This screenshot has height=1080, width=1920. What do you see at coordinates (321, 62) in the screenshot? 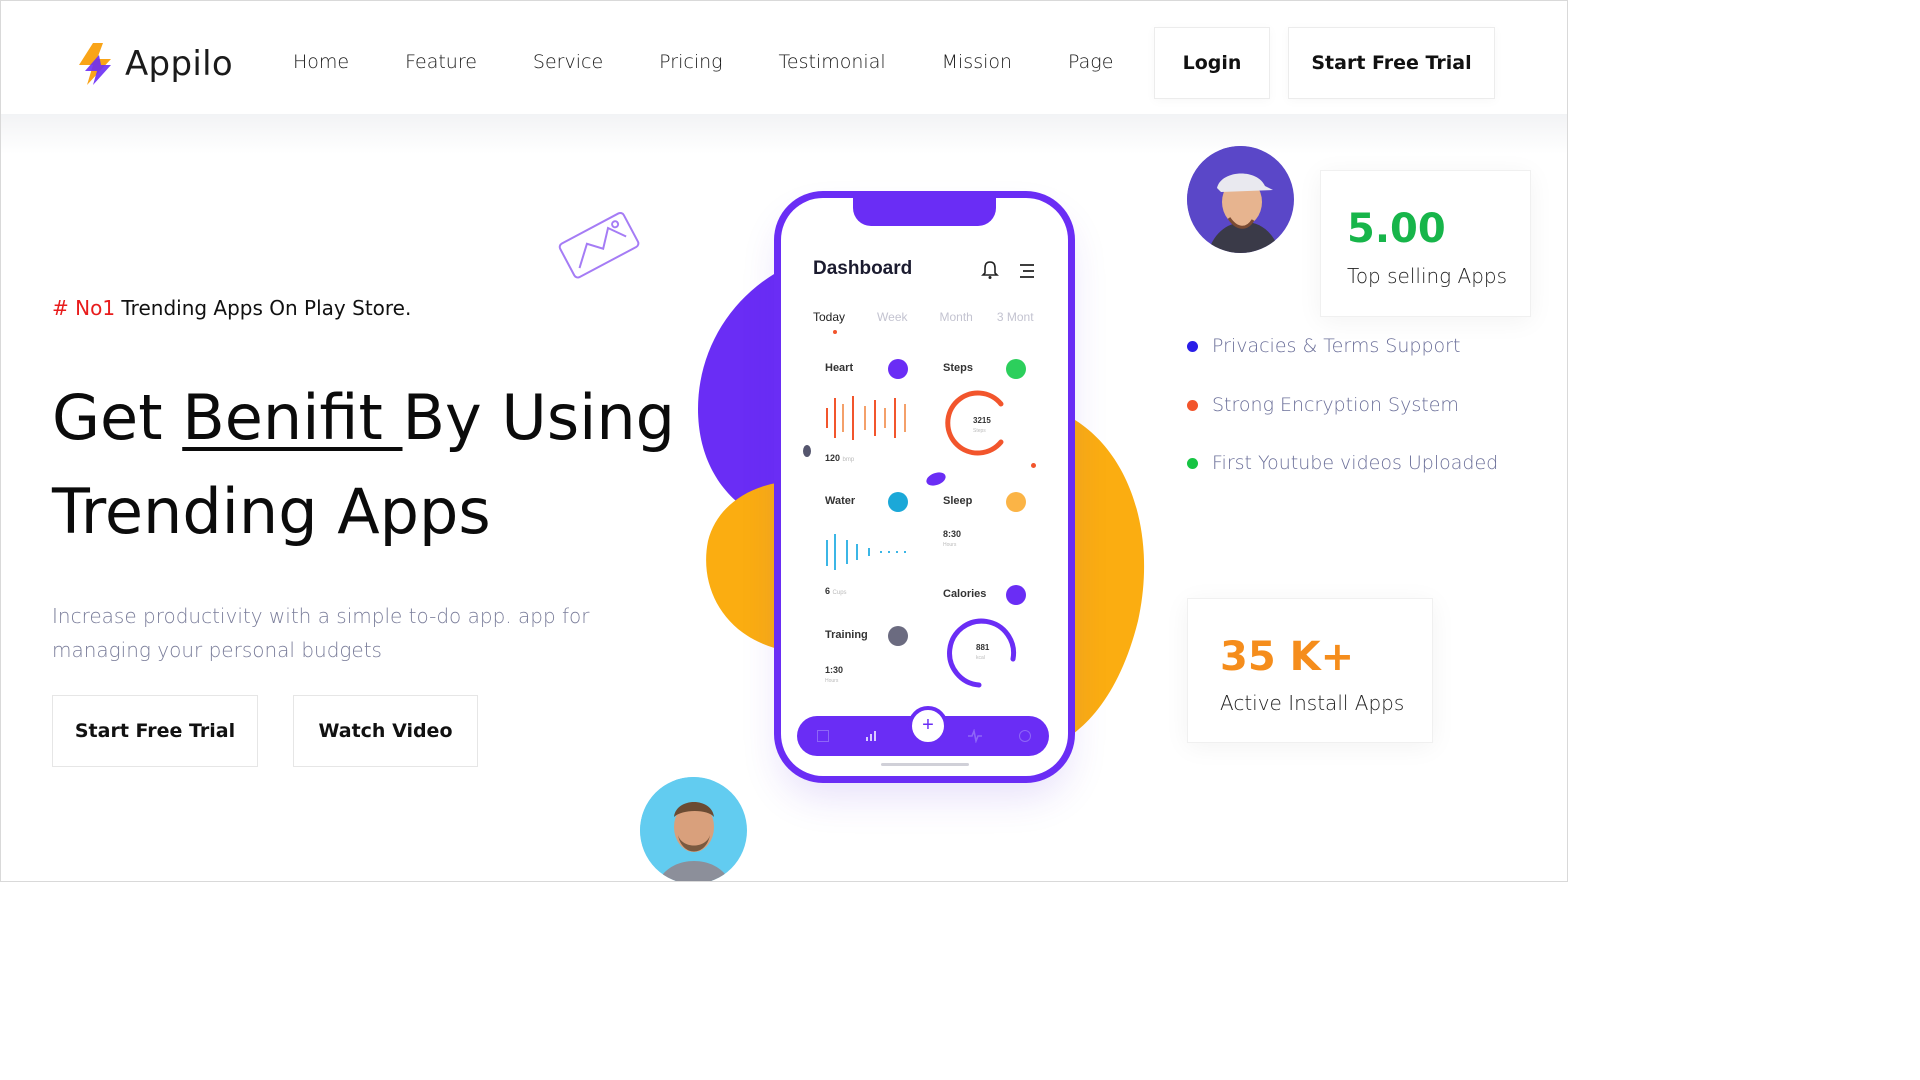
I see `nav-item-home: Home` at bounding box center [321, 62].